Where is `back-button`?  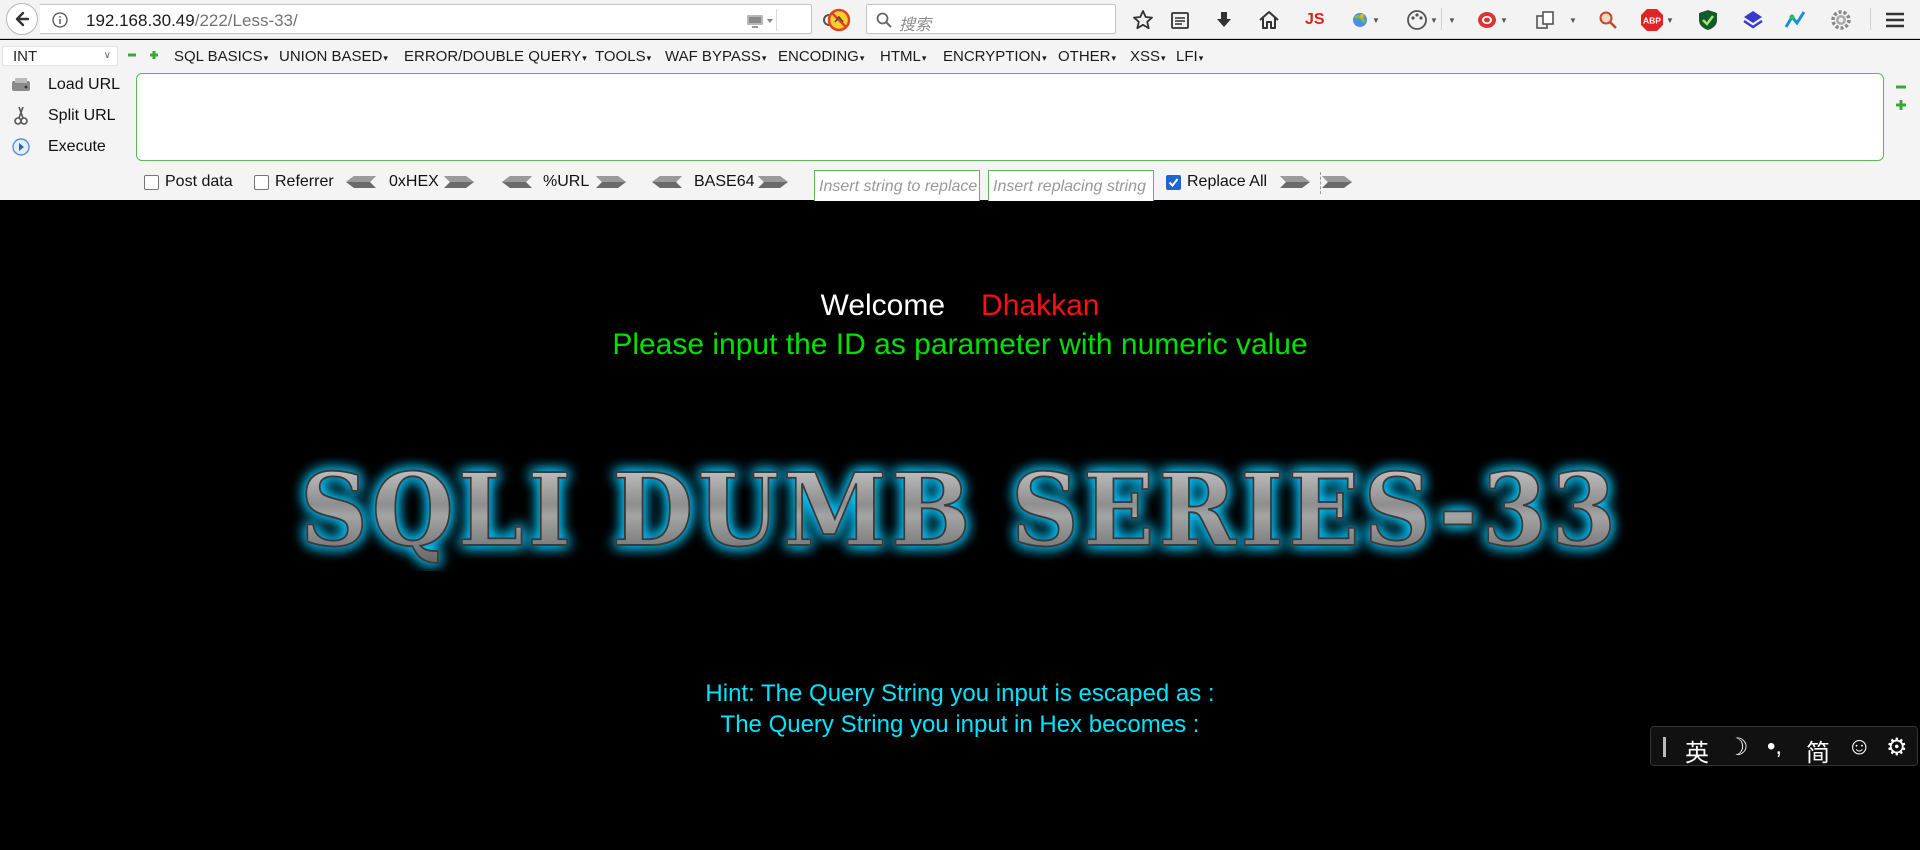 back-button is located at coordinates (22, 19).